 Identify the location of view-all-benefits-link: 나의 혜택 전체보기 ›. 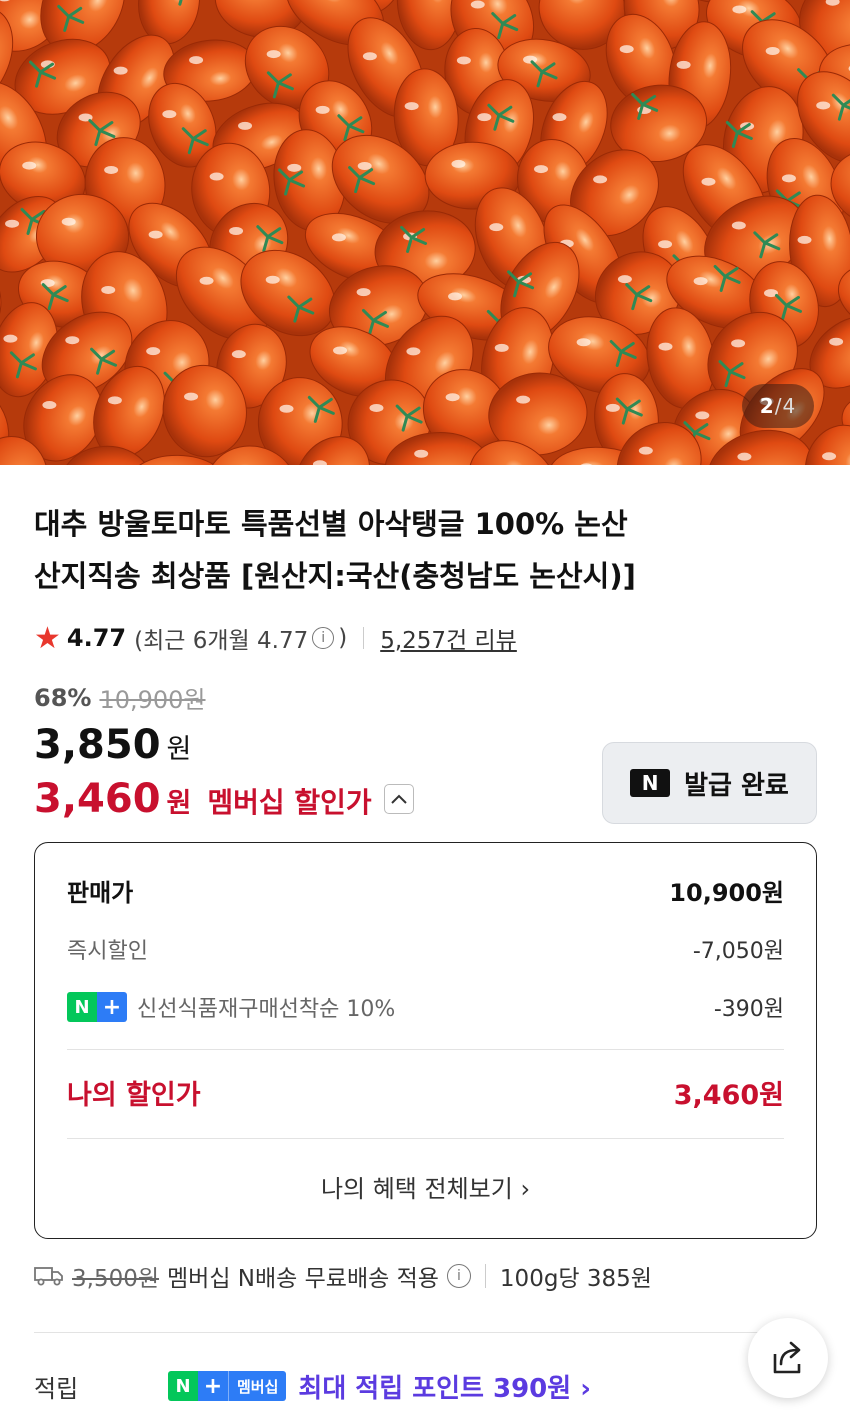
(425, 1186).